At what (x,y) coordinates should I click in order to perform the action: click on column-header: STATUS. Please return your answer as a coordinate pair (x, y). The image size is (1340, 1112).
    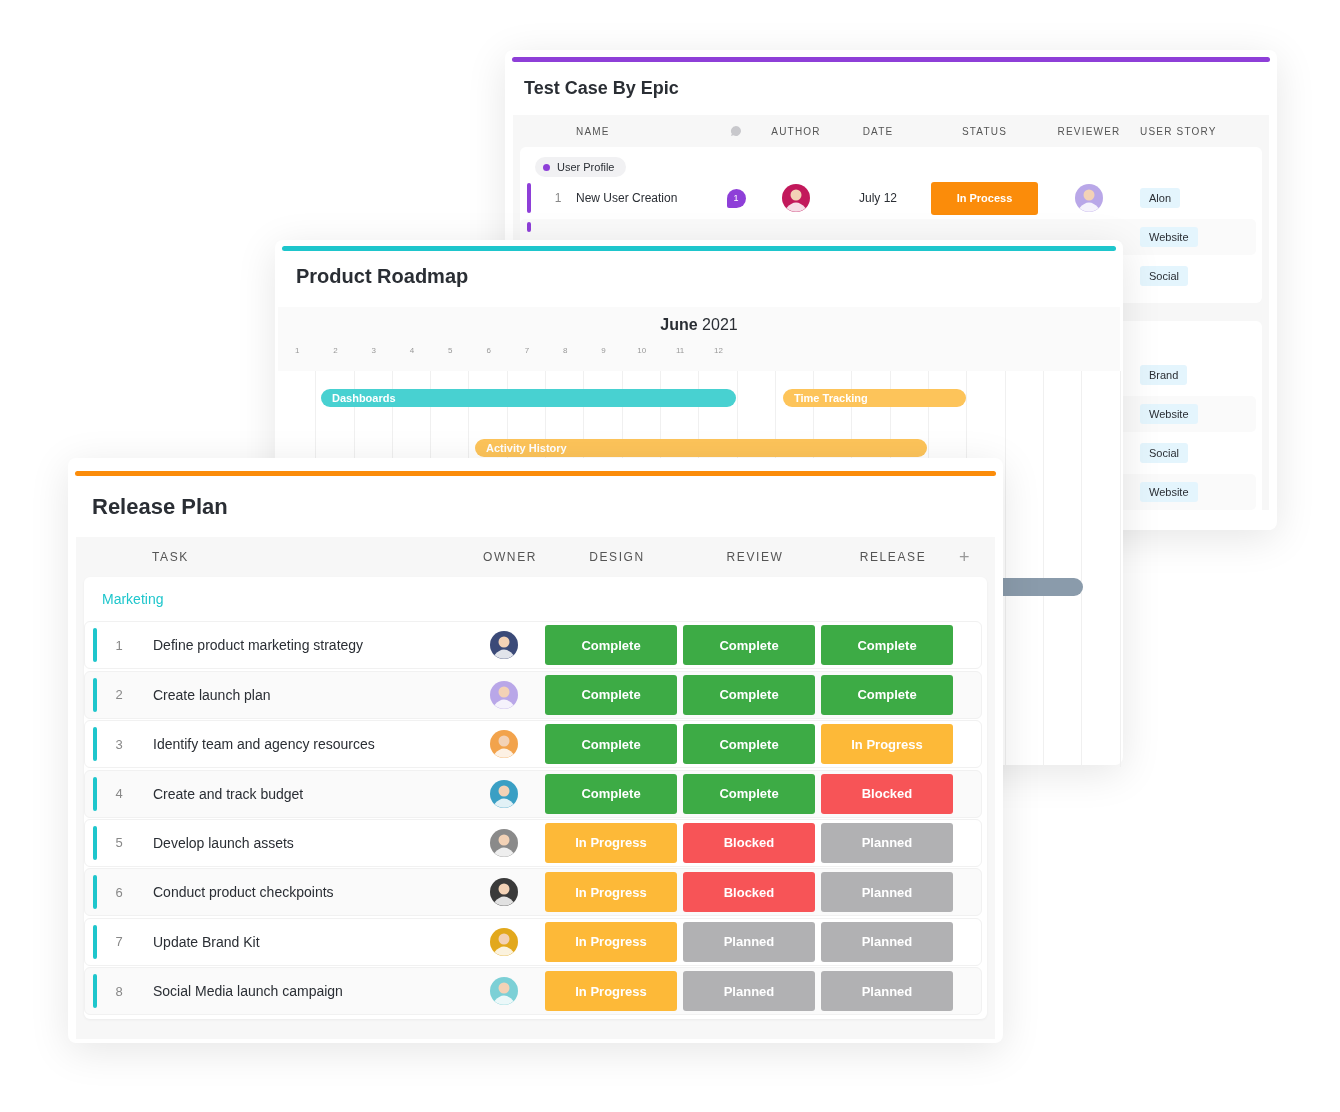
    Looking at the image, I should click on (984, 131).